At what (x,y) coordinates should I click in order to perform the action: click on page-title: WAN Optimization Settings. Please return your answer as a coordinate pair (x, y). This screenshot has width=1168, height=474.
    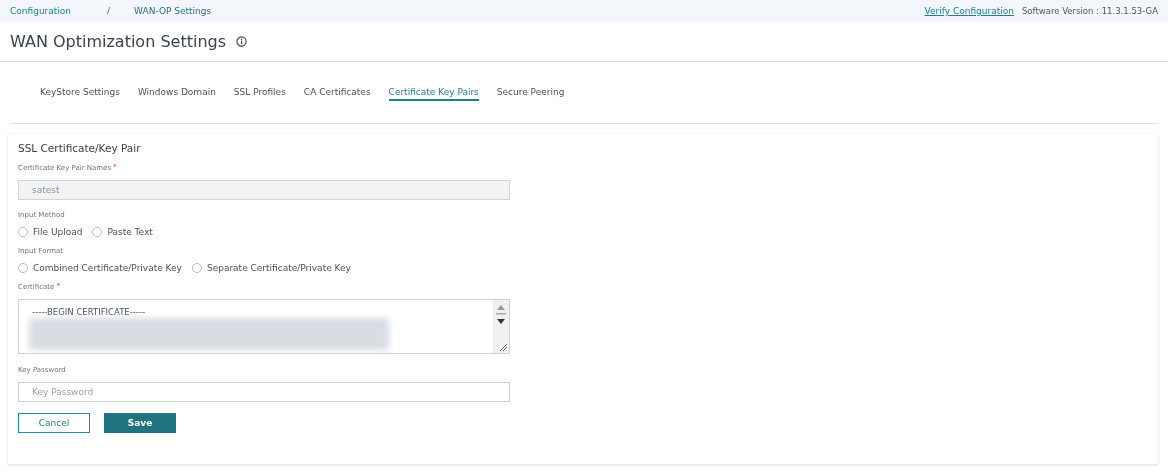
    Looking at the image, I should click on (118, 41).